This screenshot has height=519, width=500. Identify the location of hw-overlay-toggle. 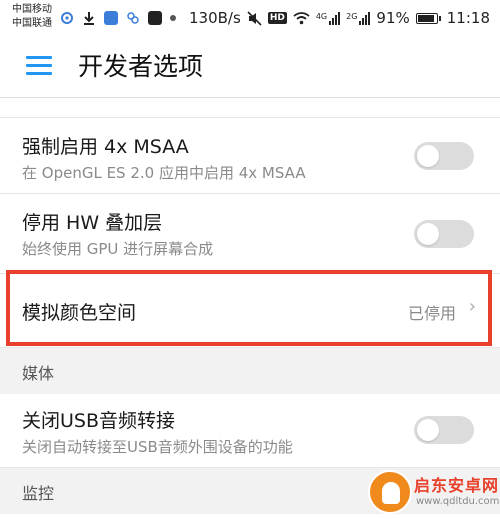
(444, 234).